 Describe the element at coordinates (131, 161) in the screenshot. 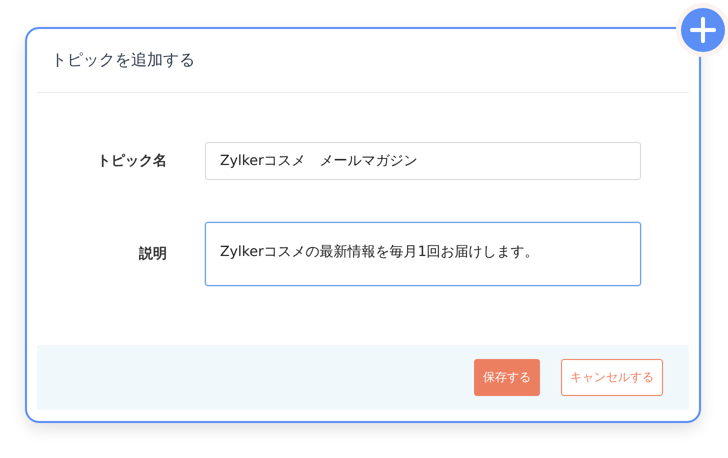

I see `field-label: トピック名` at that location.